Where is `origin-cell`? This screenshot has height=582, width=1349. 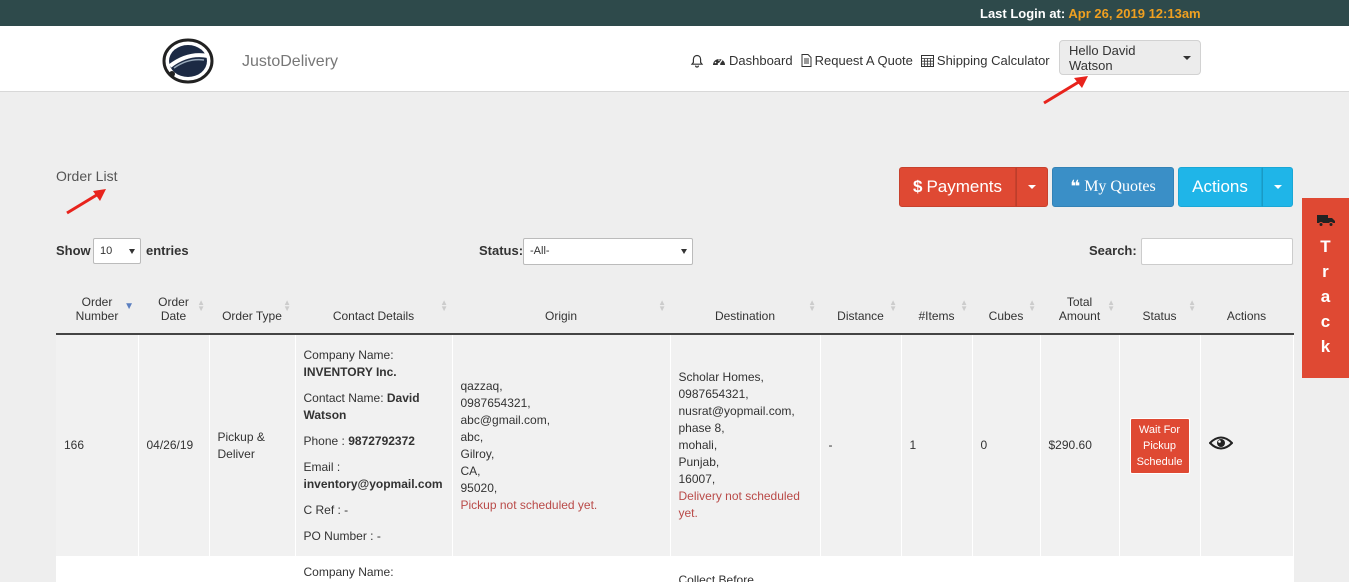 origin-cell is located at coordinates (561, 569).